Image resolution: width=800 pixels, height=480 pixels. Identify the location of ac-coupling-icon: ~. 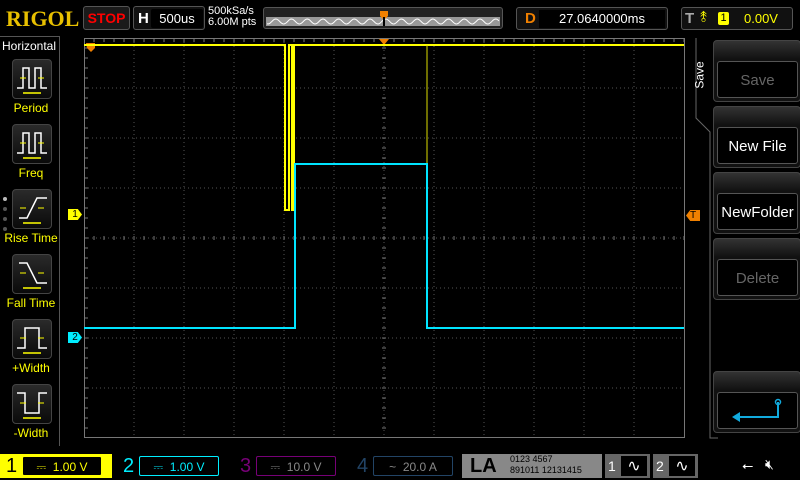
(393, 467).